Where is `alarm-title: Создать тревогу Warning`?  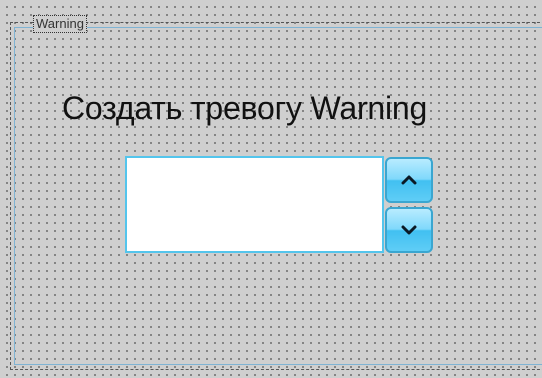
alarm-title: Создать тревогу Warning is located at coordinates (245, 108).